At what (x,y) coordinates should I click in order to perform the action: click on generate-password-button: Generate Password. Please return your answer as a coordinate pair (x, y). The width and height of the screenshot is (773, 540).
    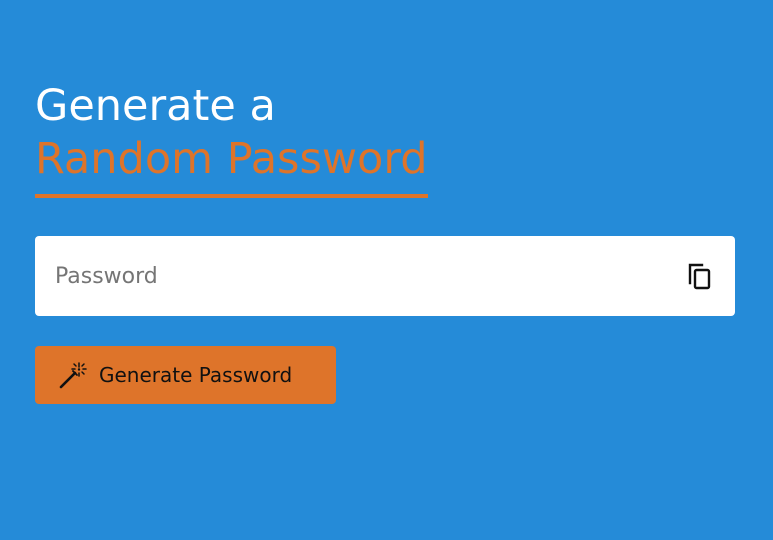
    Looking at the image, I should click on (185, 375).